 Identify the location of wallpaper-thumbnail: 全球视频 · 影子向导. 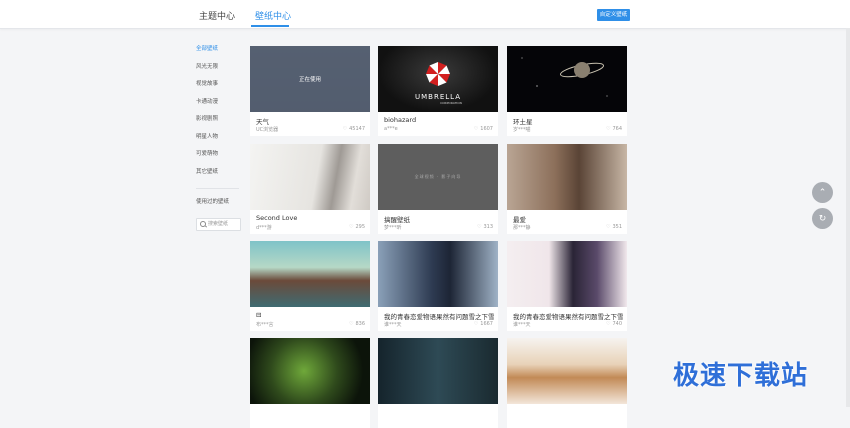
(438, 177).